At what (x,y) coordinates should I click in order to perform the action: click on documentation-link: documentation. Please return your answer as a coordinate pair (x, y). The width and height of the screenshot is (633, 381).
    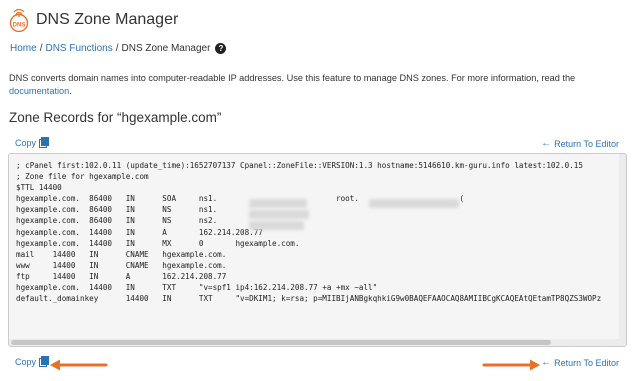
    Looking at the image, I should click on (39, 91).